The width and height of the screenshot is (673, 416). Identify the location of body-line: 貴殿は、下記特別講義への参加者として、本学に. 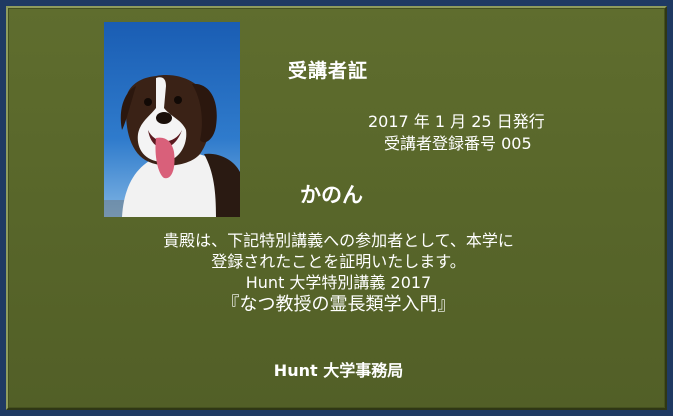
(338, 240).